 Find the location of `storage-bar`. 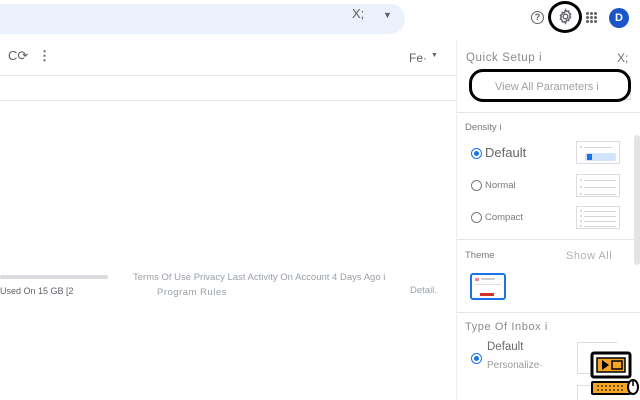

storage-bar is located at coordinates (54, 277).